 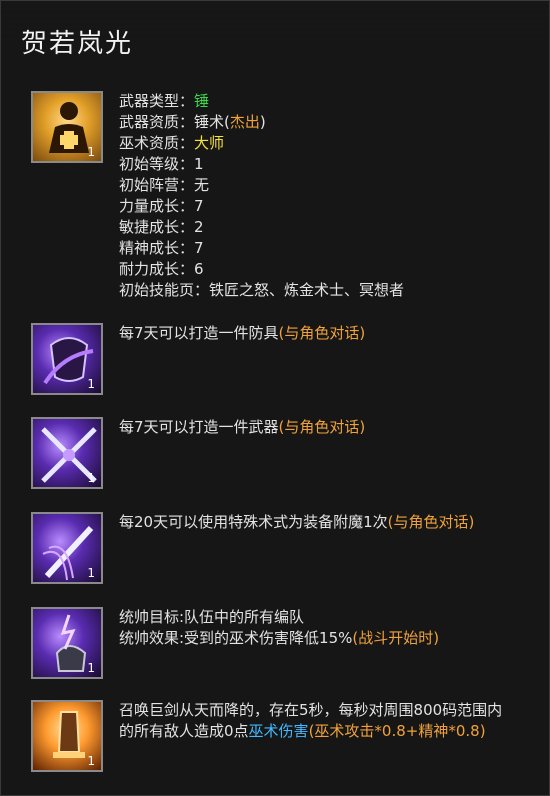 What do you see at coordinates (275, 359) in the screenshot?
I see `skill-row-armor: 1 每7天可以打造一件防具(与角色对话)` at bounding box center [275, 359].